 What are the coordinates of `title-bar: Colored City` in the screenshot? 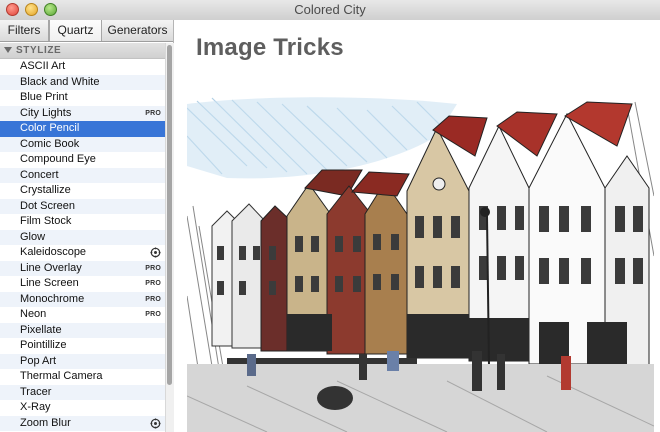 It's located at (330, 10).